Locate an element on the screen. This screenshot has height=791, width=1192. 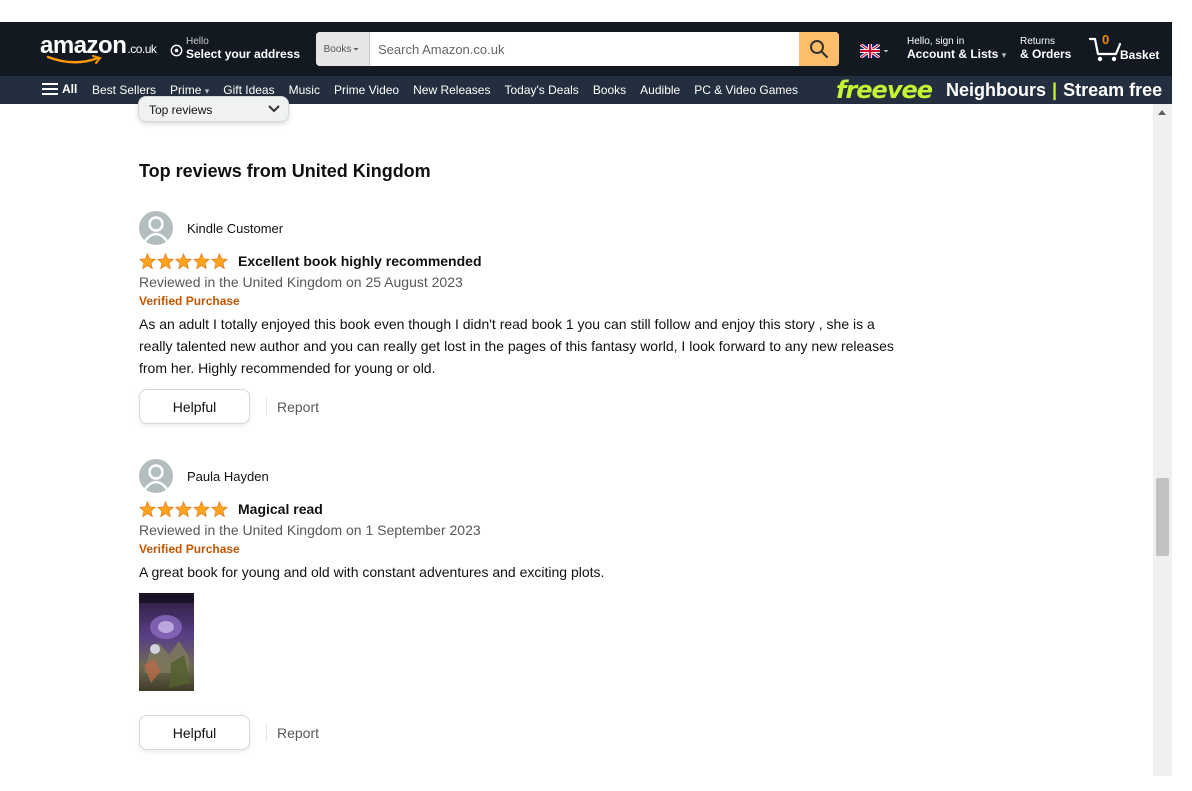
deliver-greeting: Hello is located at coordinates (197, 41).